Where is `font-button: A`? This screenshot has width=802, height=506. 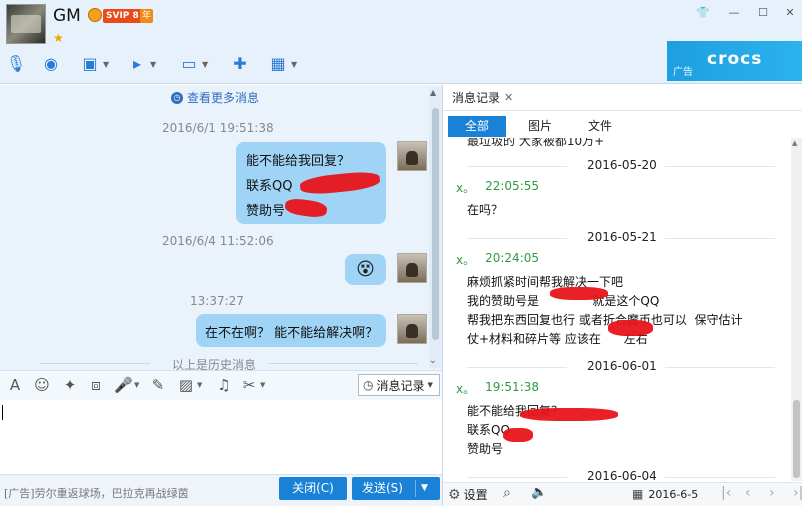
font-button: A is located at coordinates (15, 385).